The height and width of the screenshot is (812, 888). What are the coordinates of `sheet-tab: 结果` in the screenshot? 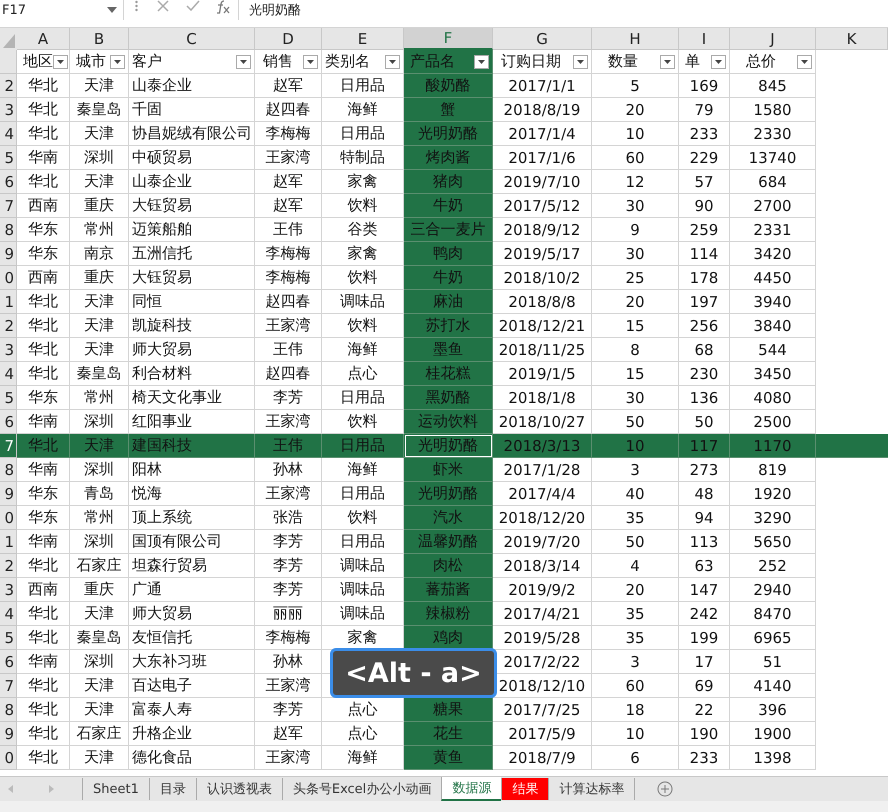 It's located at (524, 789).